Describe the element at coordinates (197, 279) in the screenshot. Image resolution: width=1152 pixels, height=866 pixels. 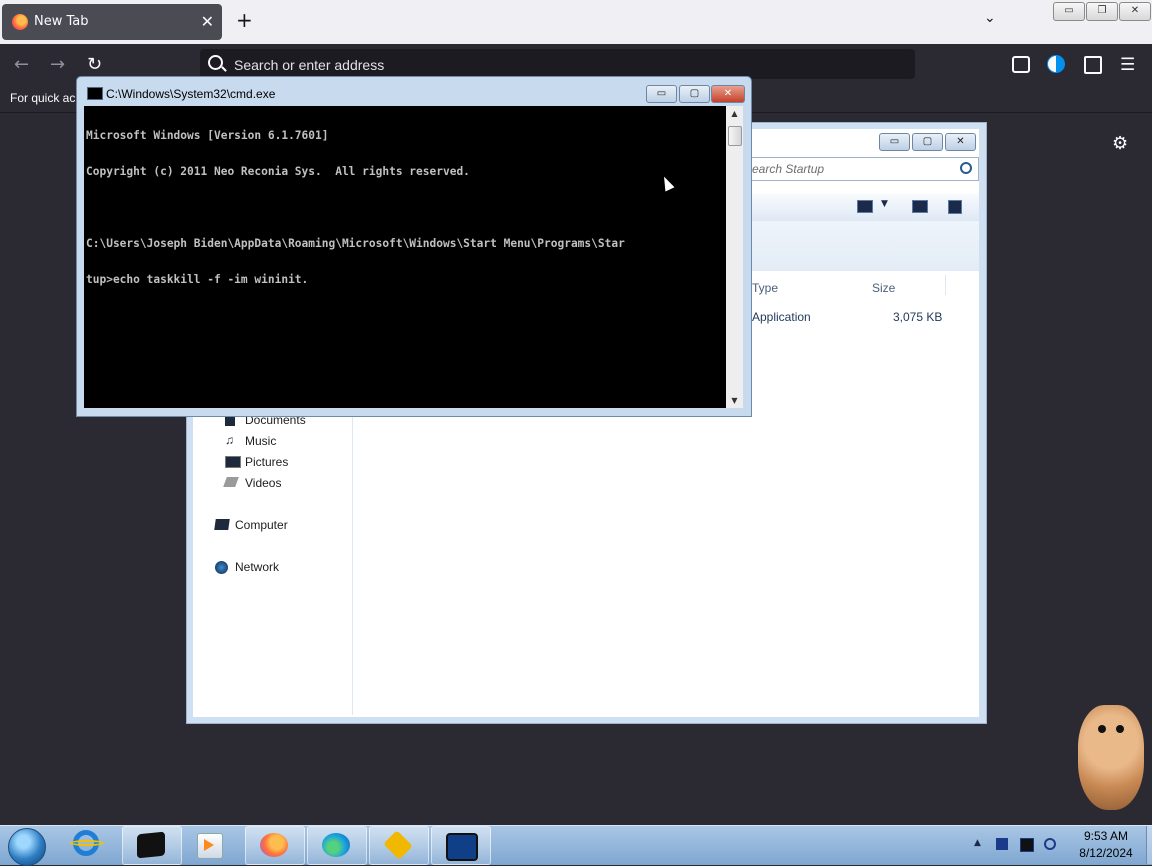
I see `console-line: tup>echo taskkill -f -im wininit.` at that location.